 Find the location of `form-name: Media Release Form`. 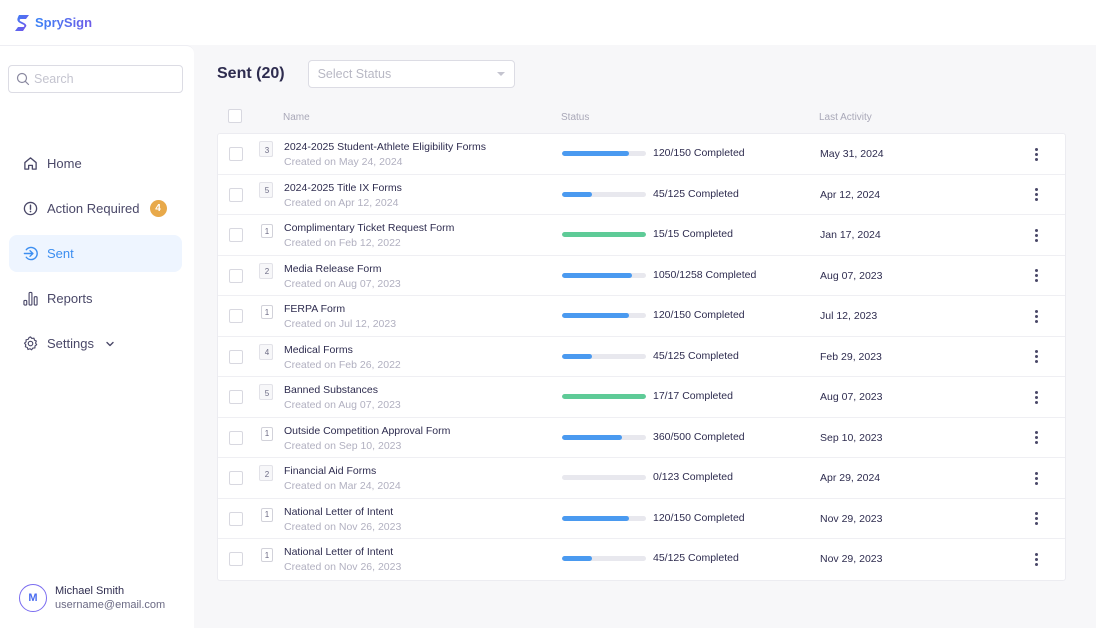

form-name: Media Release Form is located at coordinates (332, 269).